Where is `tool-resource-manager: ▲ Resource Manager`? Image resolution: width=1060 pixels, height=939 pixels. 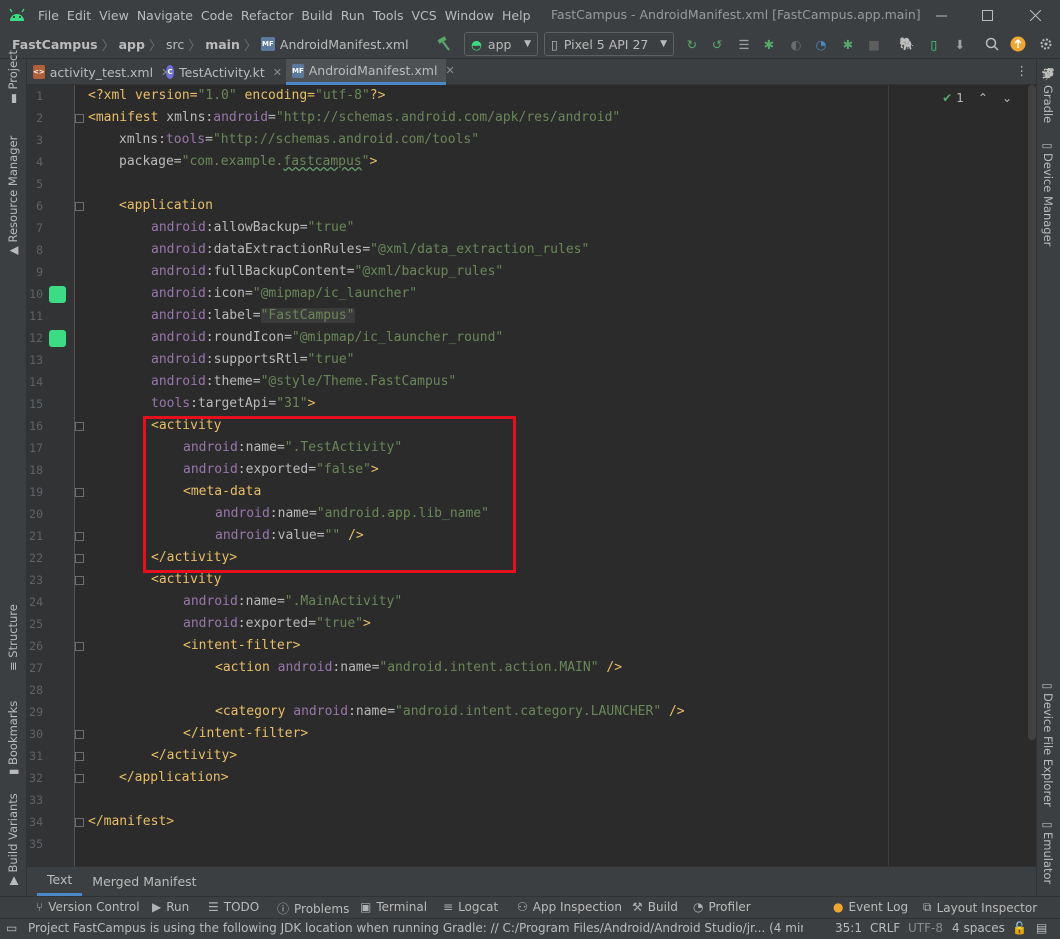 tool-resource-manager: ▲ Resource Manager is located at coordinates (13, 195).